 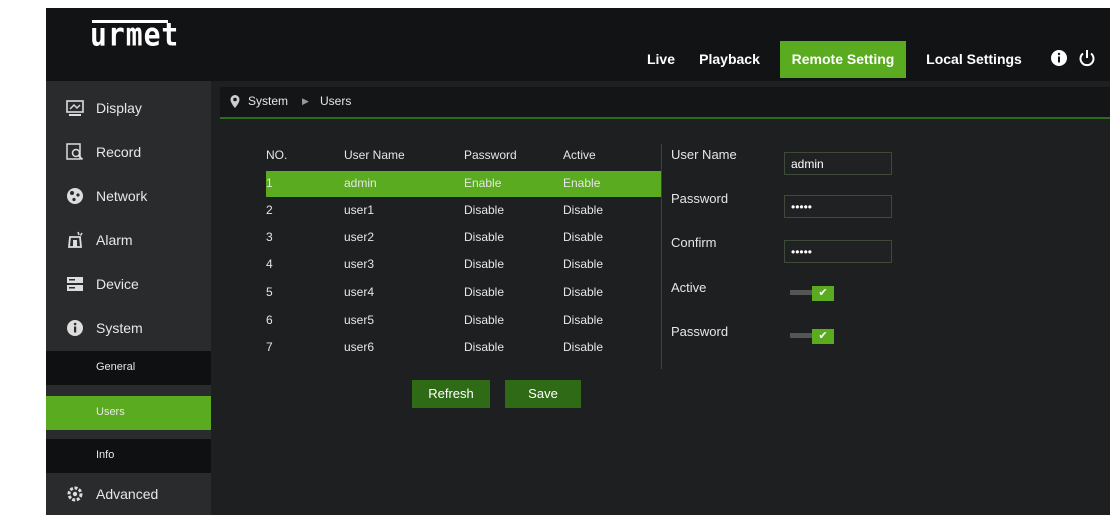 What do you see at coordinates (359, 320) in the screenshot?
I see `cell-user-name: user5` at bounding box center [359, 320].